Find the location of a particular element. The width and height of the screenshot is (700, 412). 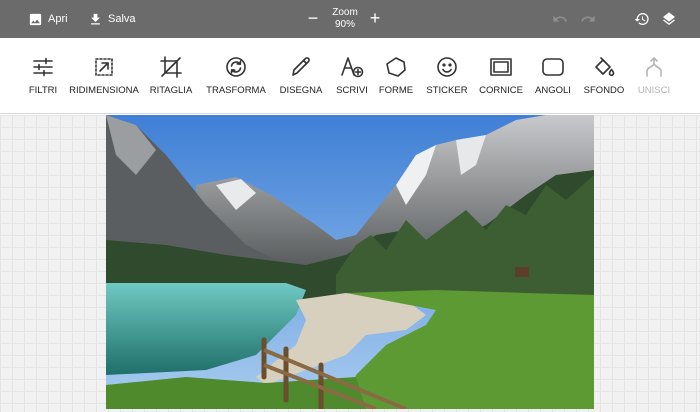

rotate-icon is located at coordinates (236, 67).